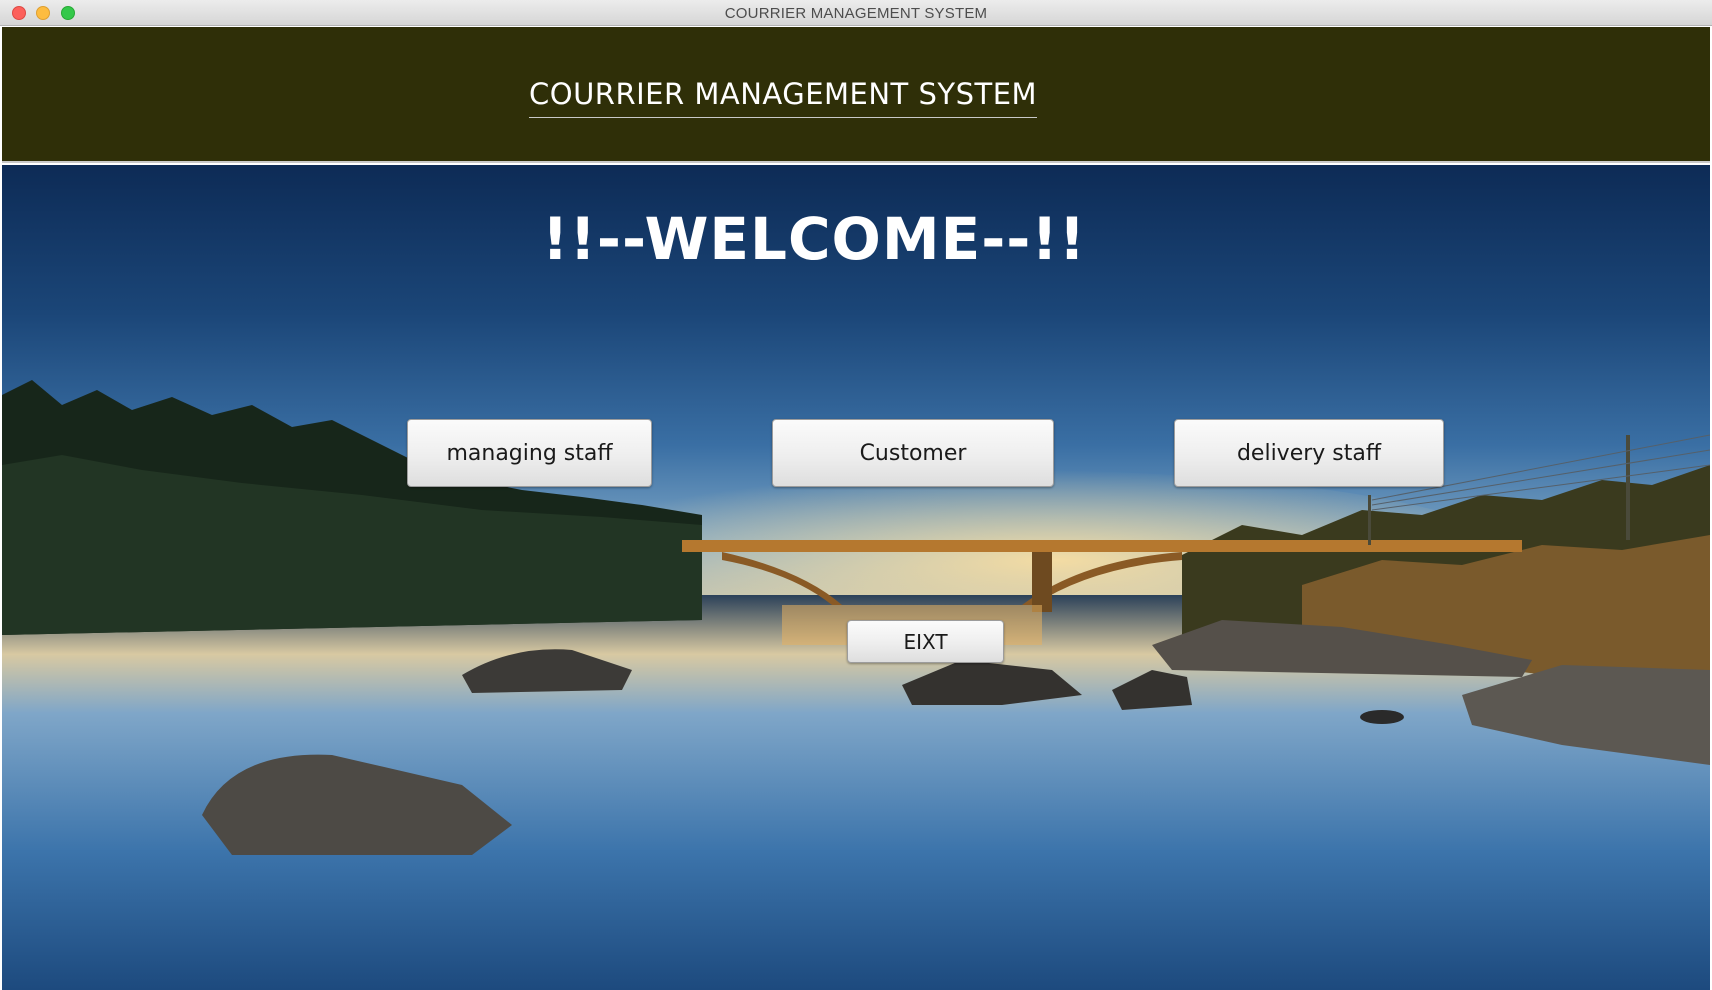  Describe the element at coordinates (913, 453) in the screenshot. I see `customer-button: Customer` at that location.